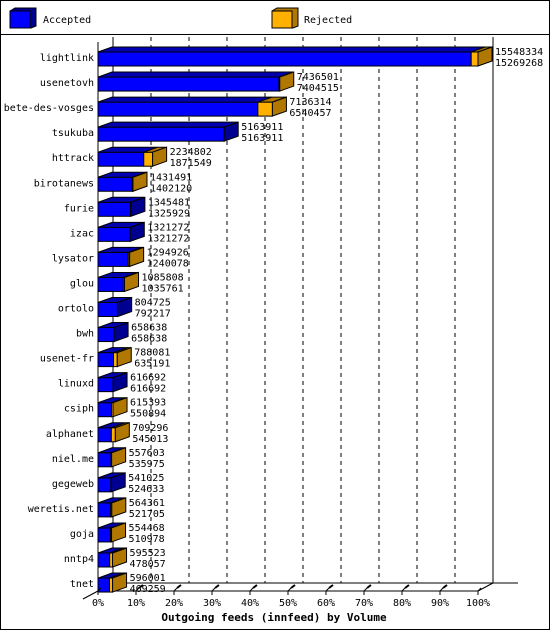  I want to click on bar-group-usenet-fr, so click(114, 357).